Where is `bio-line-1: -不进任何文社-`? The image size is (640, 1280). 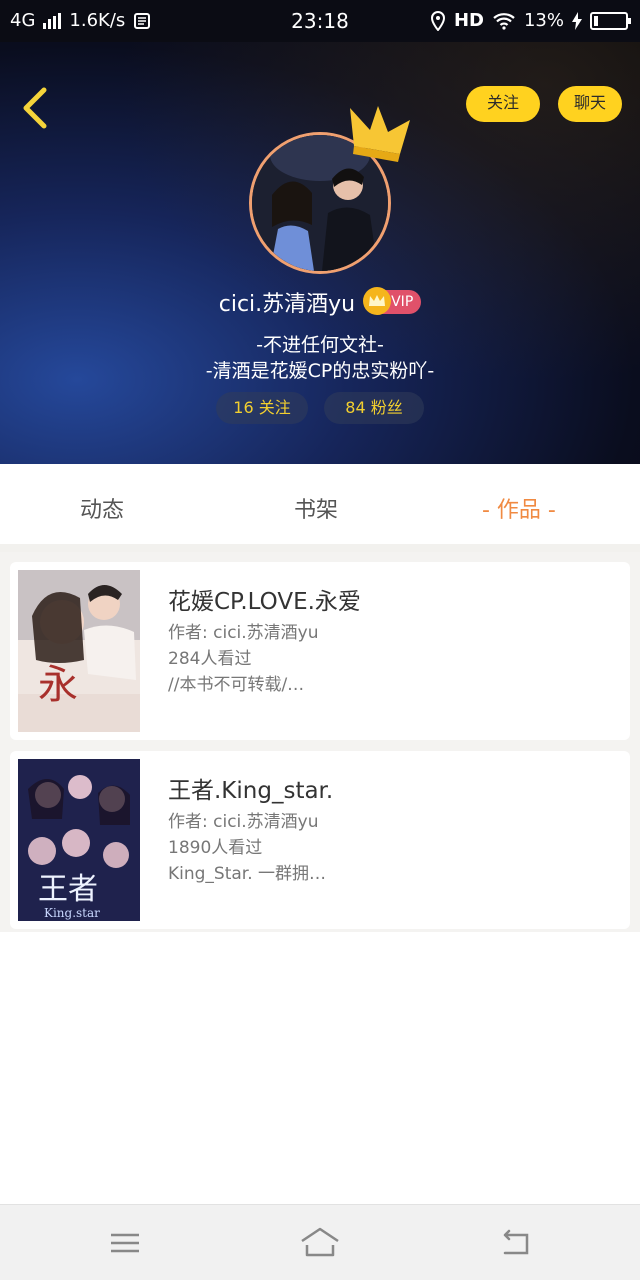 bio-line-1: -不进任何文社- is located at coordinates (320, 345).